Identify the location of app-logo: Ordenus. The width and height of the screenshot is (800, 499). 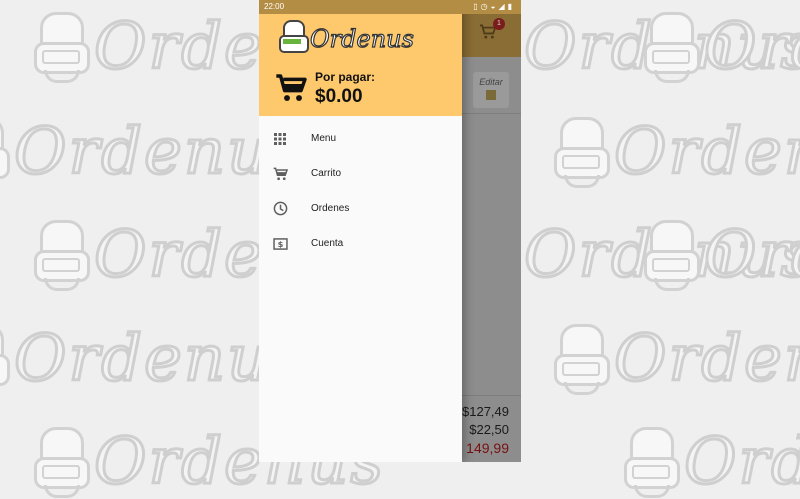
(346, 37).